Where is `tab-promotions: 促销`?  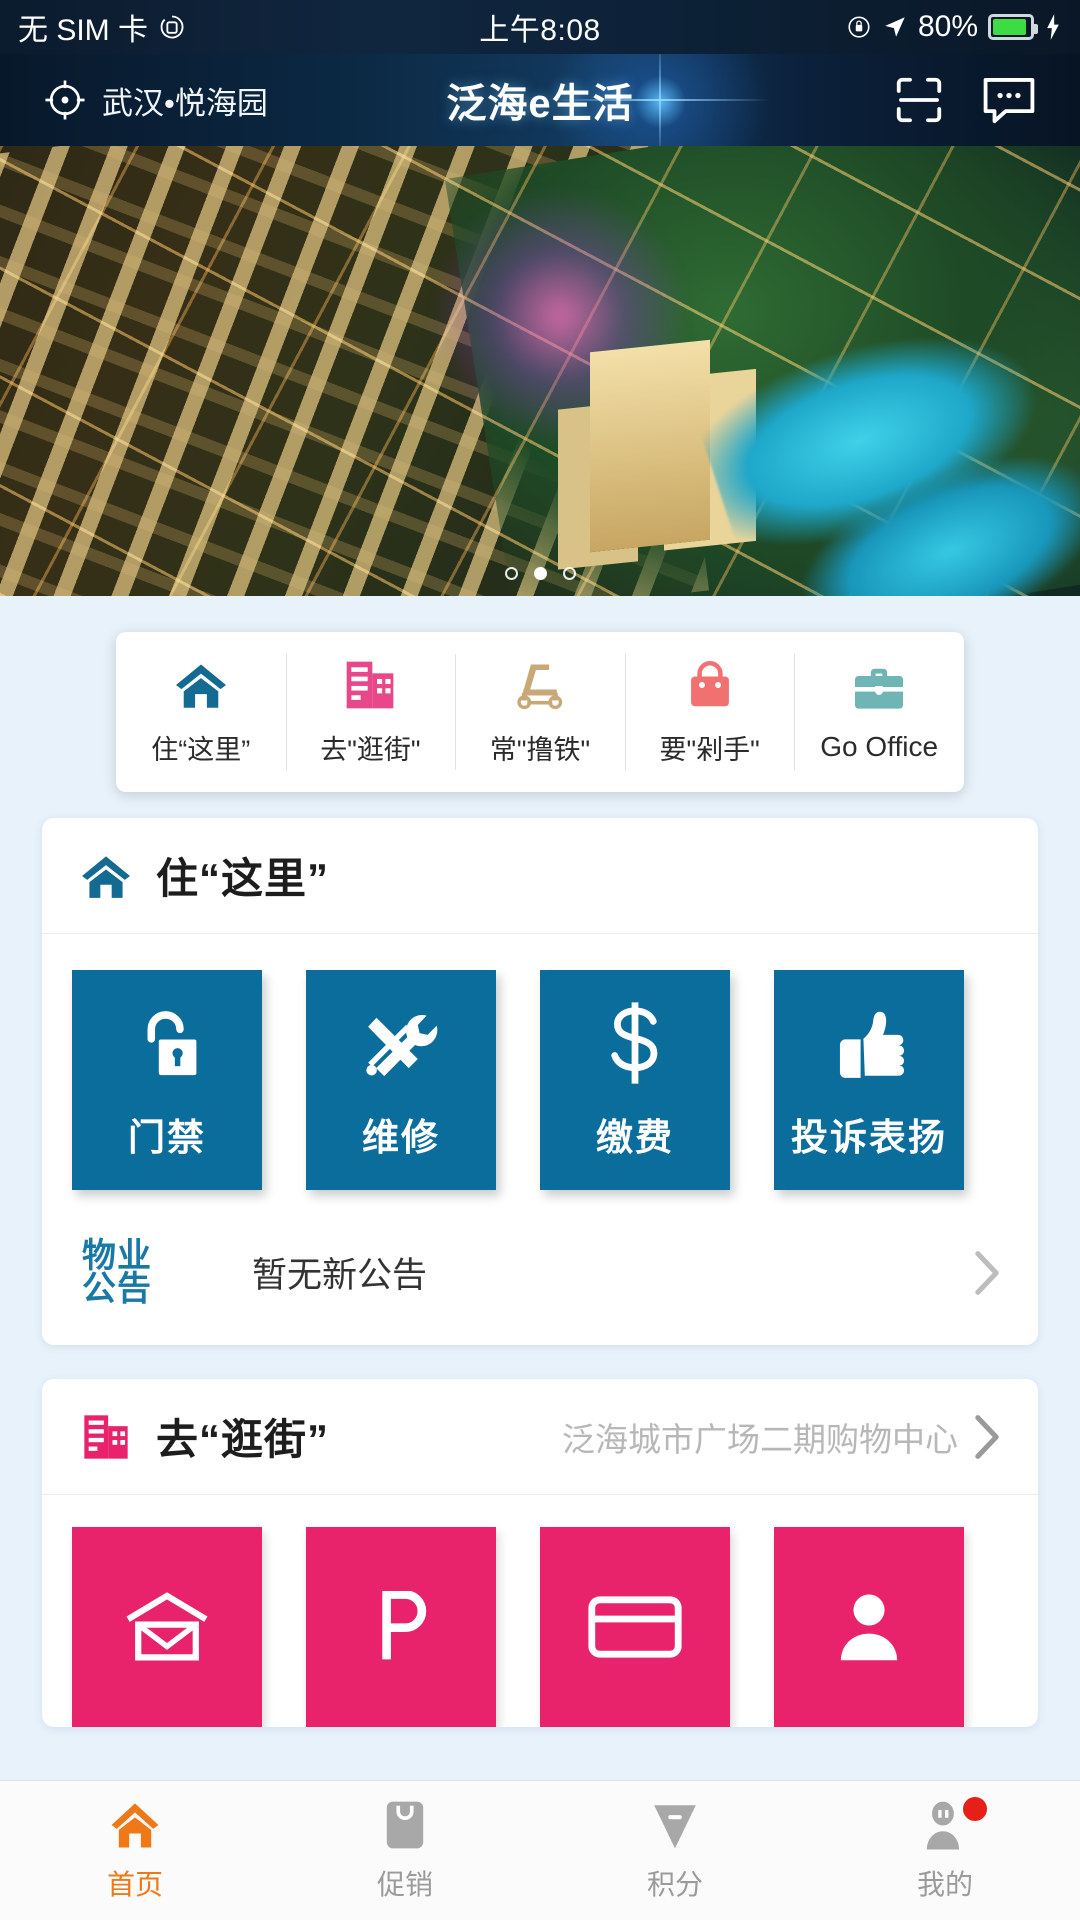 tab-promotions: 促销 is located at coordinates (405, 1850).